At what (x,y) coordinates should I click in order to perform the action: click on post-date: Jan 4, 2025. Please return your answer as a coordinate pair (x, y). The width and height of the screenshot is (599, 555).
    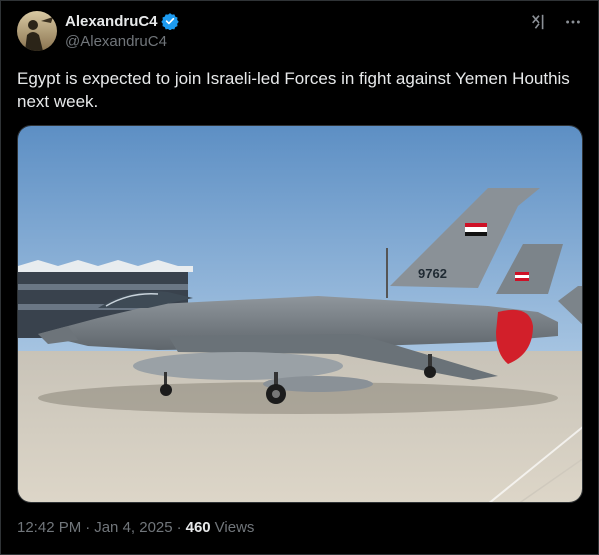
    Looking at the image, I should click on (133, 527).